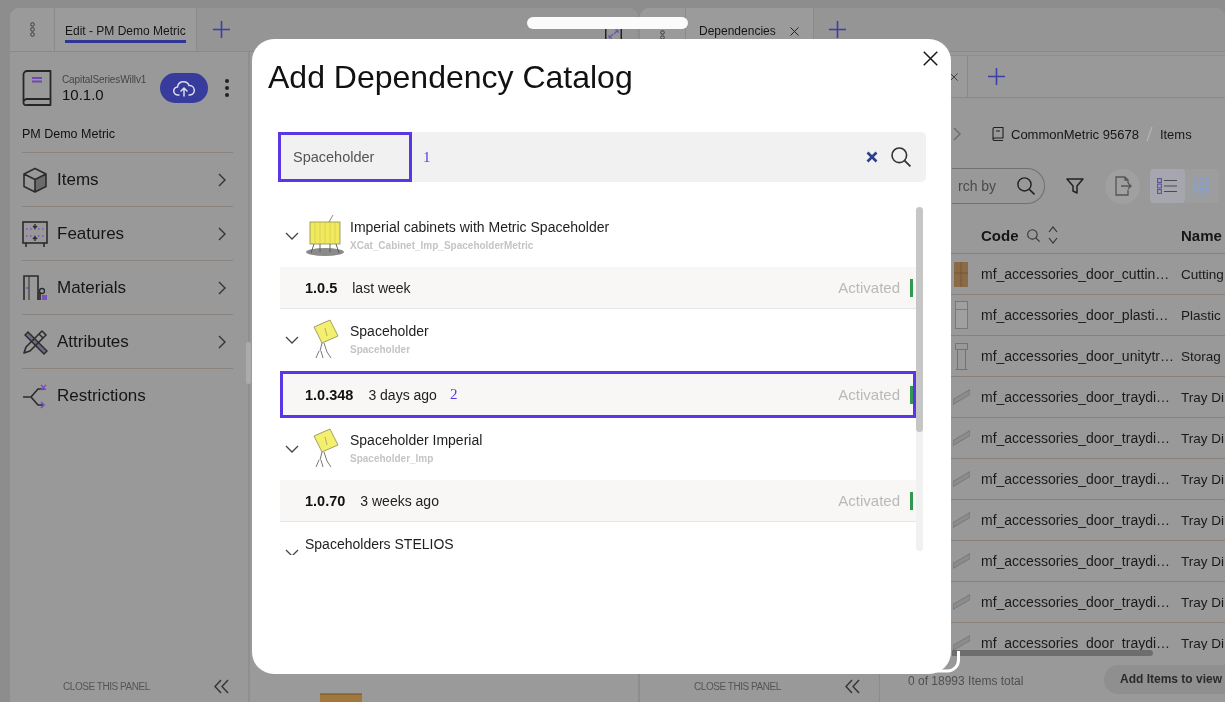  Describe the element at coordinates (613, 34) in the screenshot. I see `expand-icon` at that location.